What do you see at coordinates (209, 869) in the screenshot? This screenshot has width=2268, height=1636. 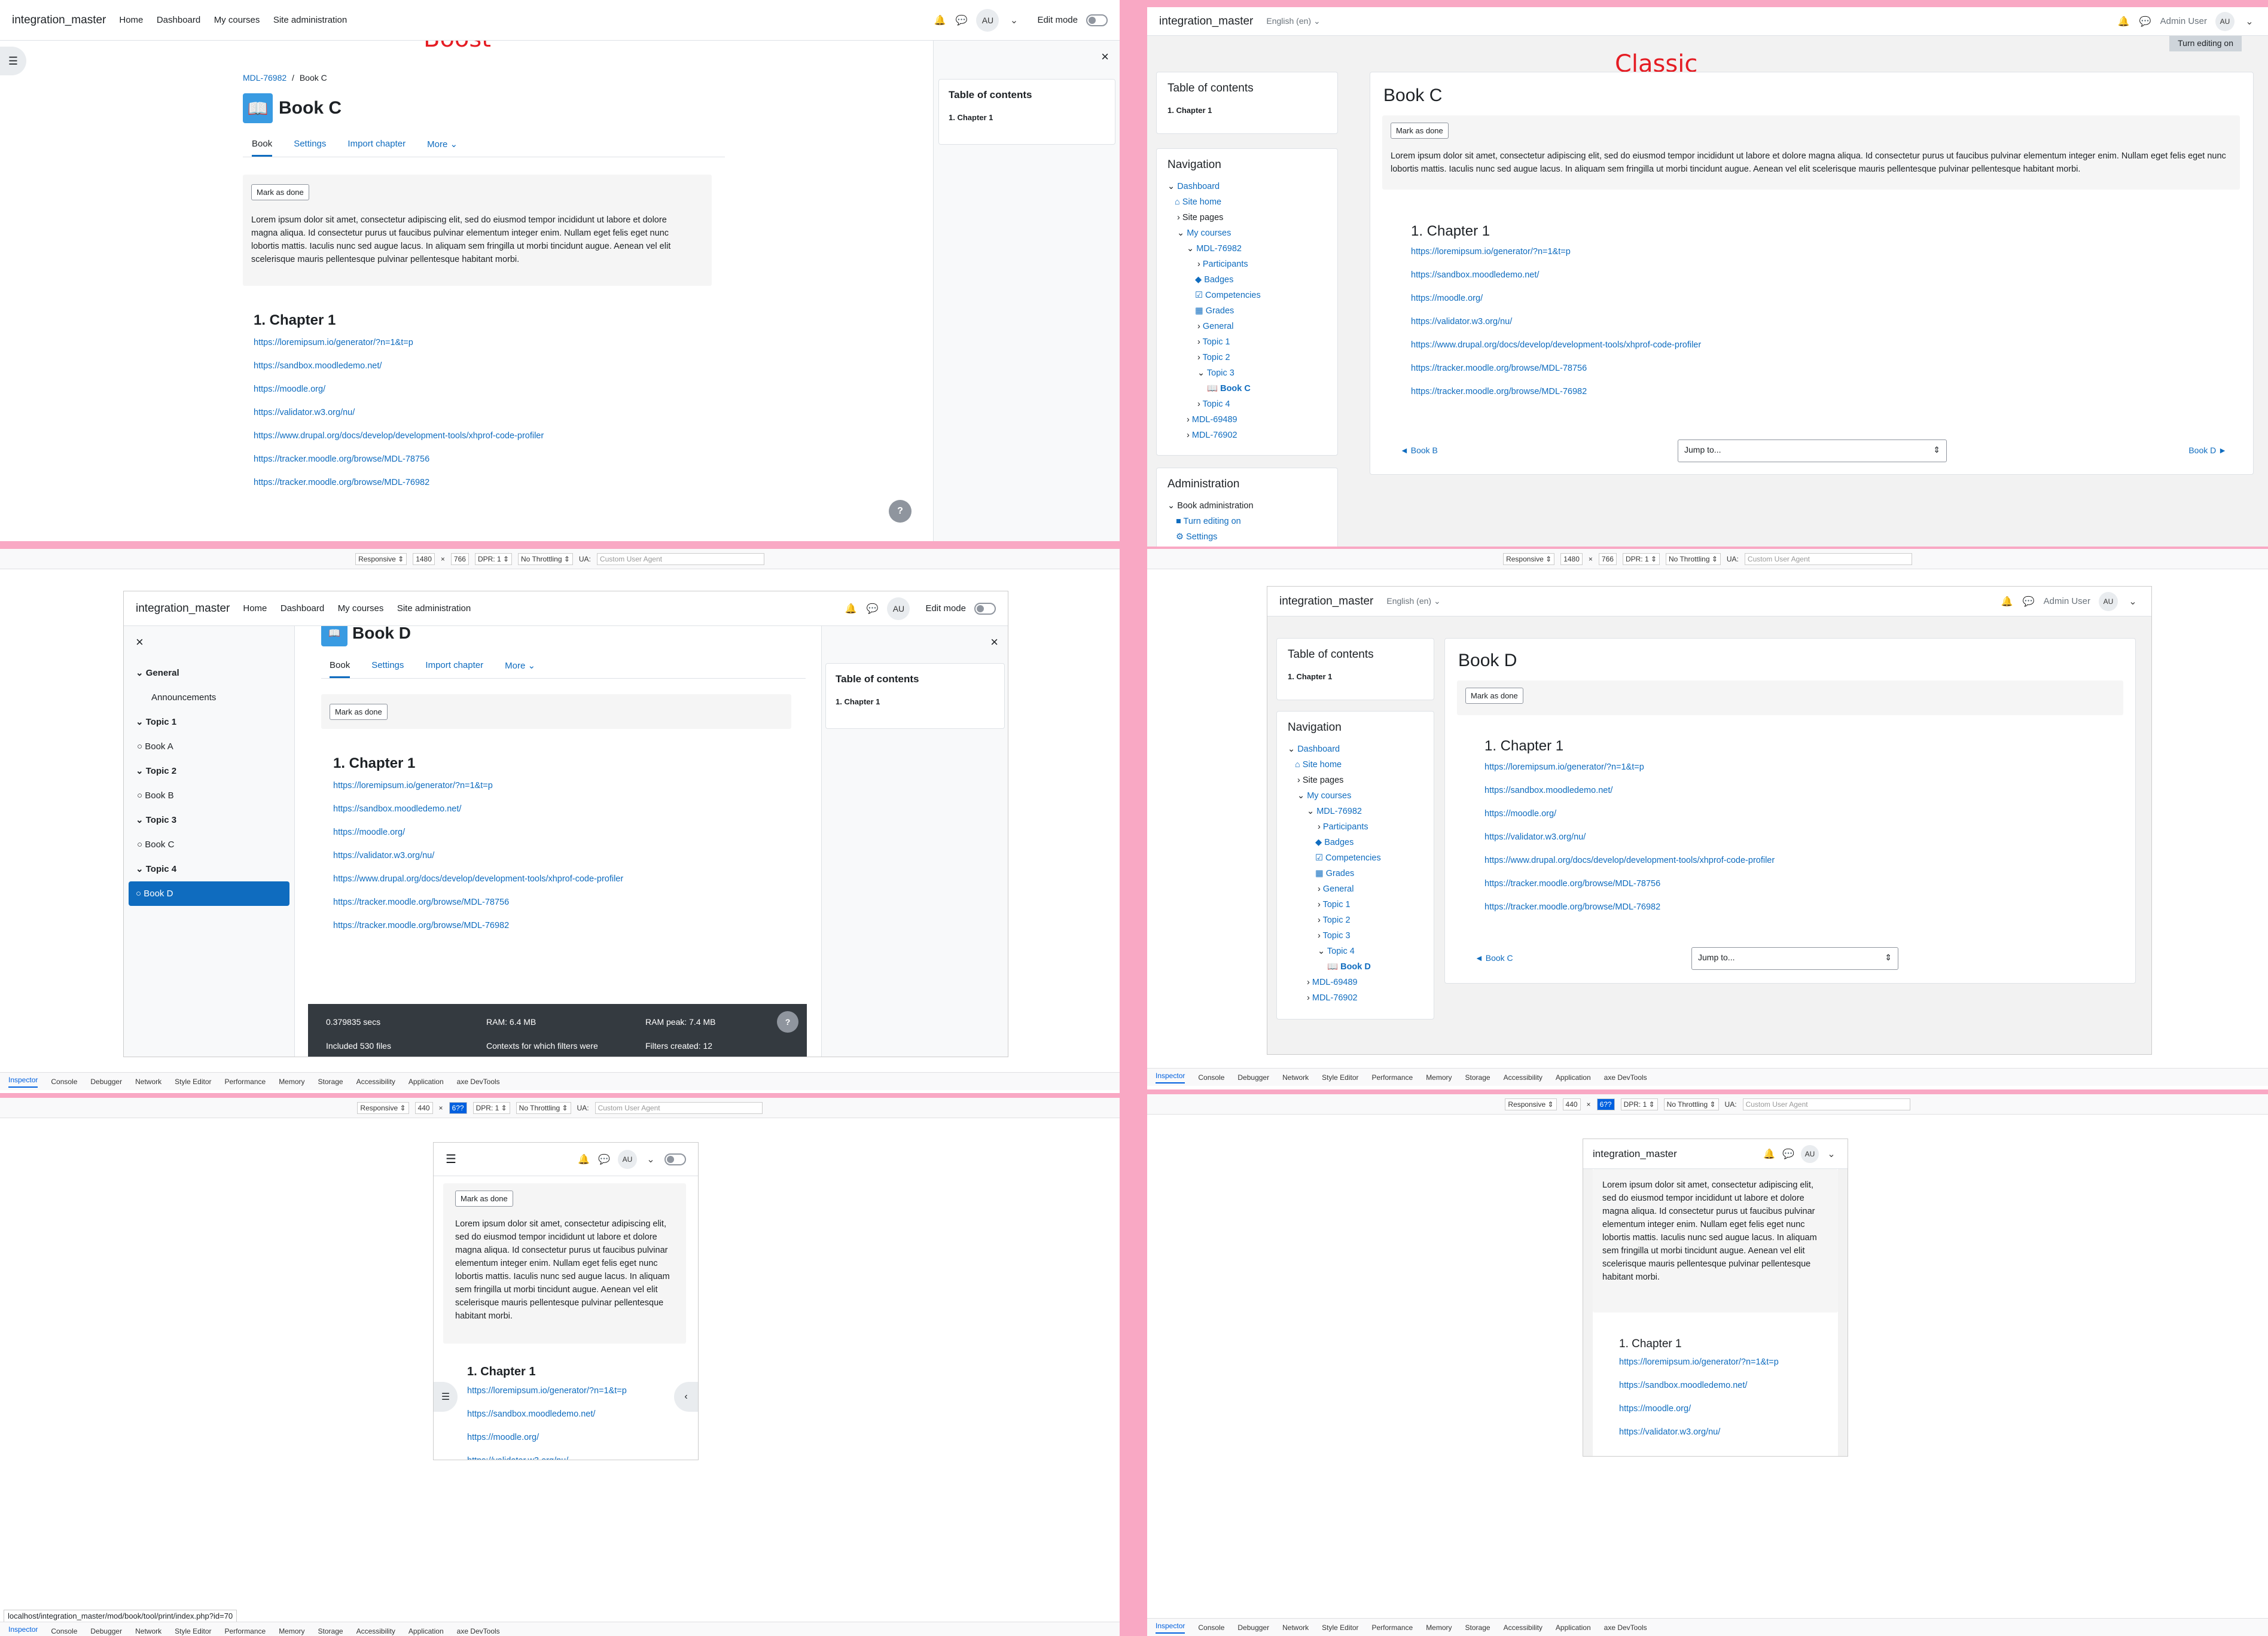 I see `index-section-topic4: ⌄ Topic 4` at bounding box center [209, 869].